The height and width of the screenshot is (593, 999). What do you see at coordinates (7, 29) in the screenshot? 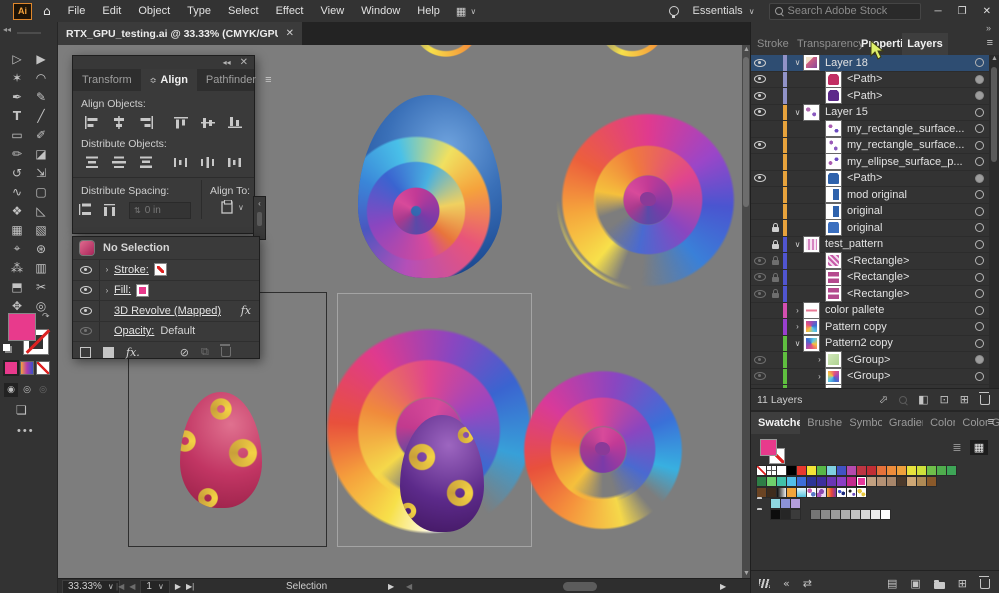
I see `collapse-toolbar-icon: ◂◂` at bounding box center [7, 29].